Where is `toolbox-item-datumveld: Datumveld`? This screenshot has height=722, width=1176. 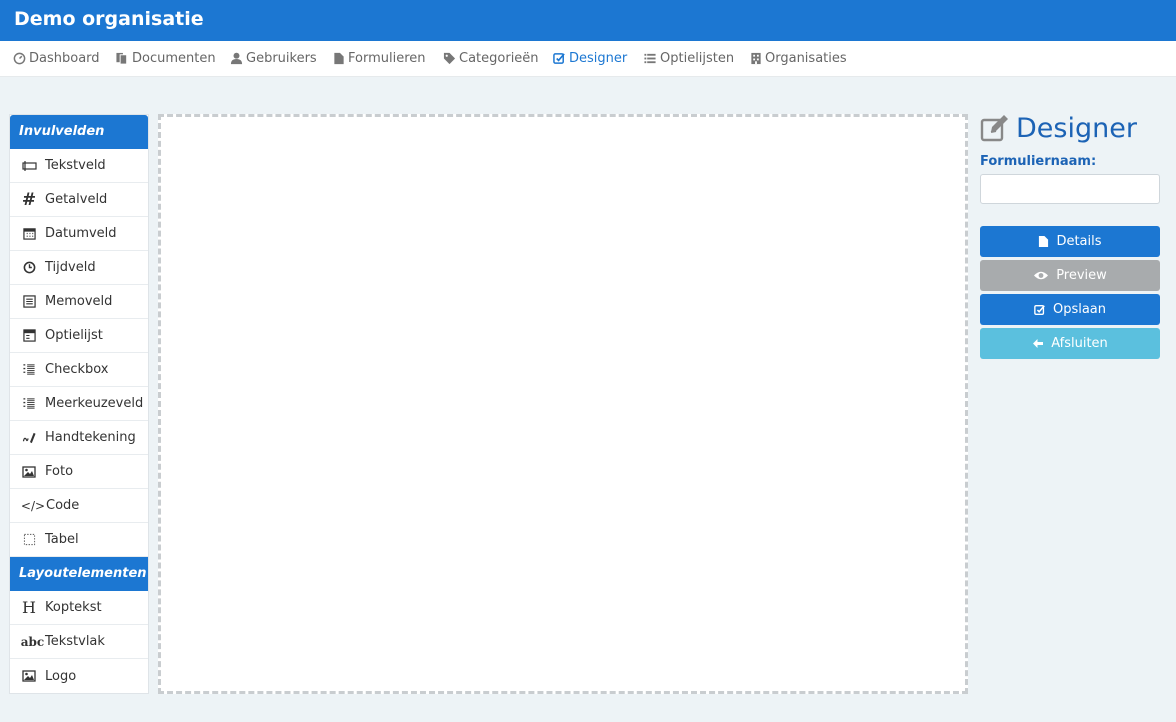
toolbox-item-datumveld: Datumveld is located at coordinates (79, 234).